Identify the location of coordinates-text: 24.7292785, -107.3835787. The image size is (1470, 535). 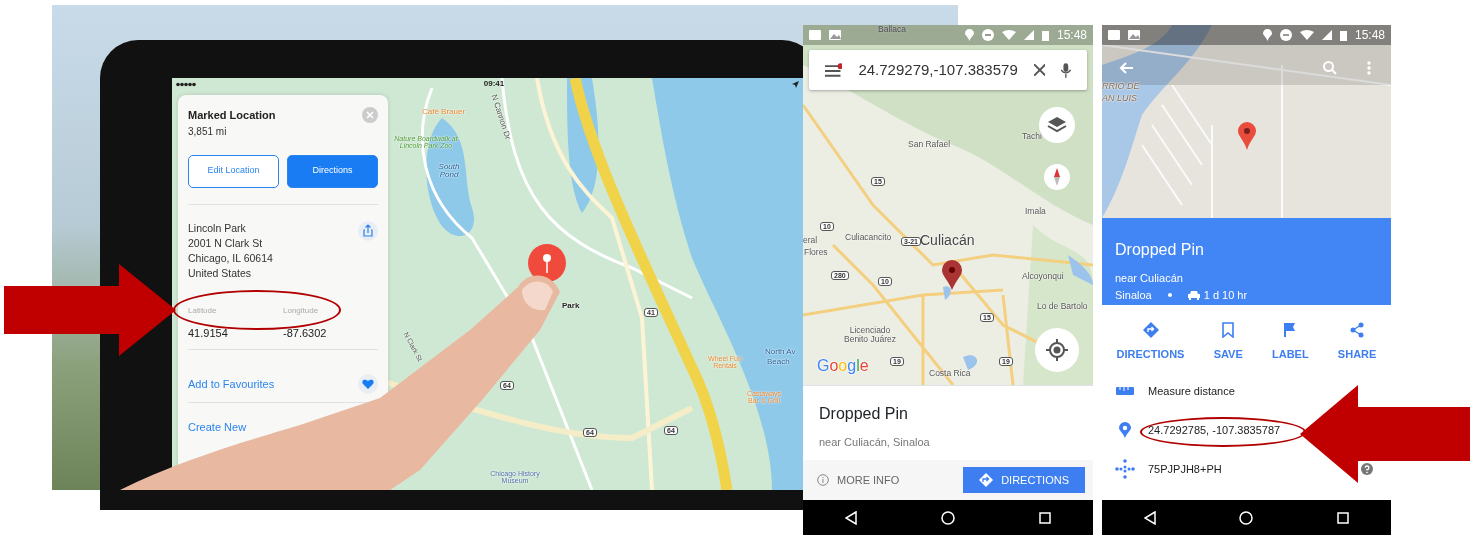
(1214, 430).